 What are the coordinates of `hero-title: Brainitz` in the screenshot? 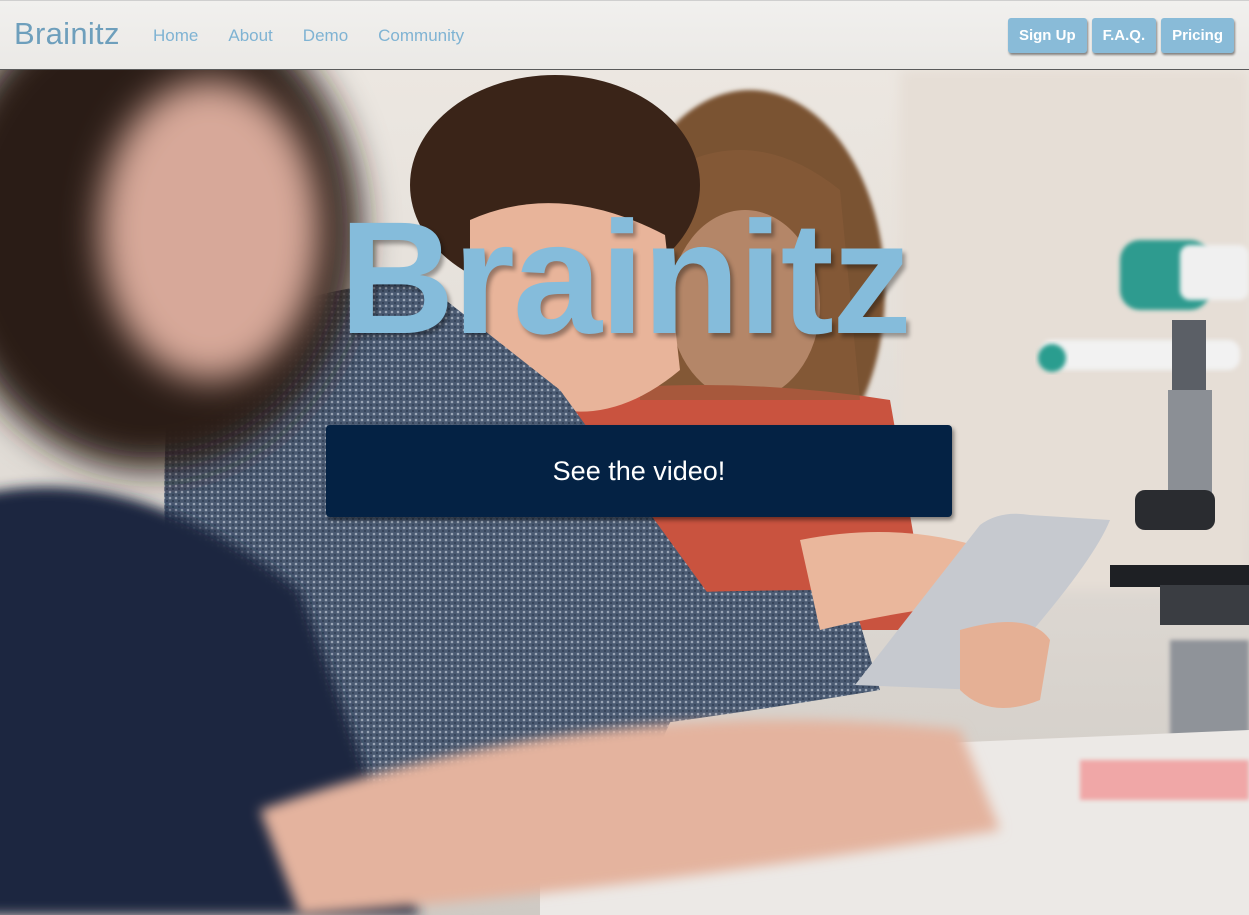 It's located at (625, 277).